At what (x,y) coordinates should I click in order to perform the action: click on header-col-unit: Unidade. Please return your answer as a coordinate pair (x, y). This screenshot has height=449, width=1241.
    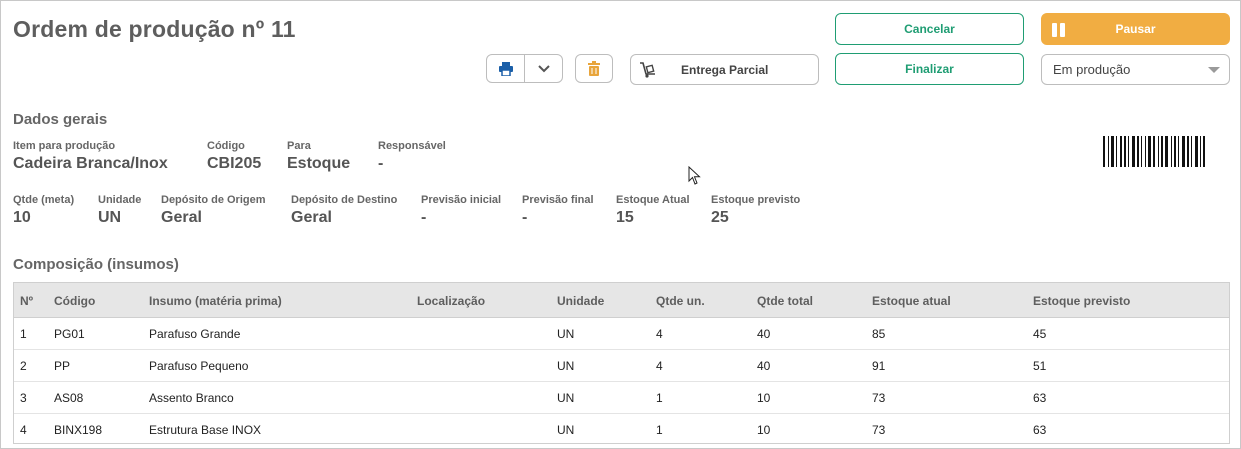
    Looking at the image, I should click on (580, 301).